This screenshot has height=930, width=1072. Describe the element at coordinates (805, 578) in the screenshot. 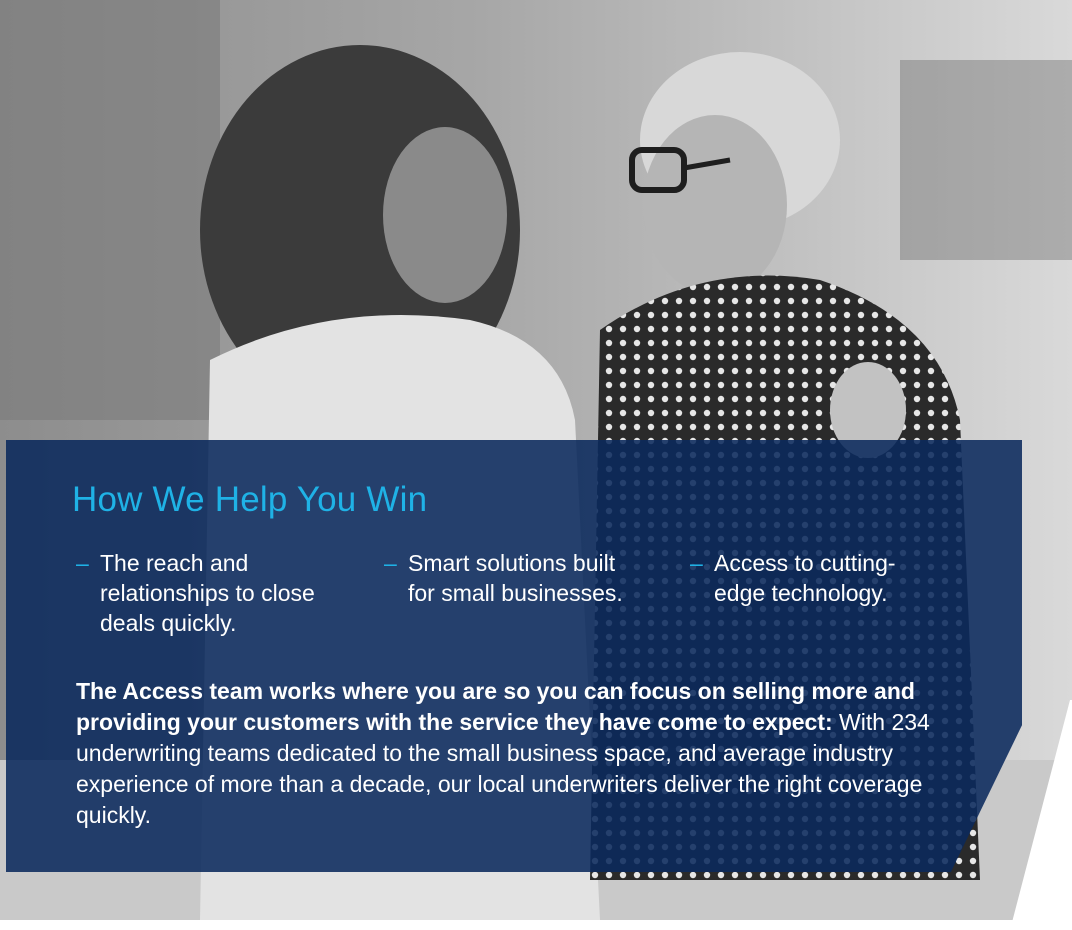

I see `benefit-text: Access to cutting-edge technology.` at that location.